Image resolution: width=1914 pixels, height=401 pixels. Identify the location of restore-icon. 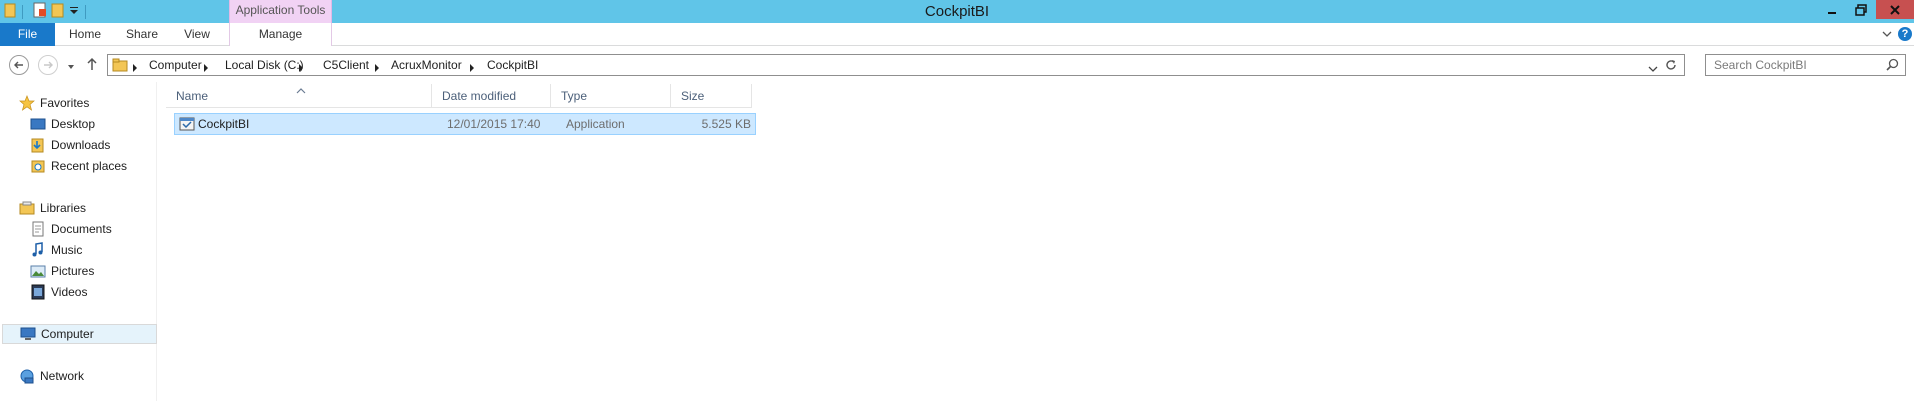
(1861, 9).